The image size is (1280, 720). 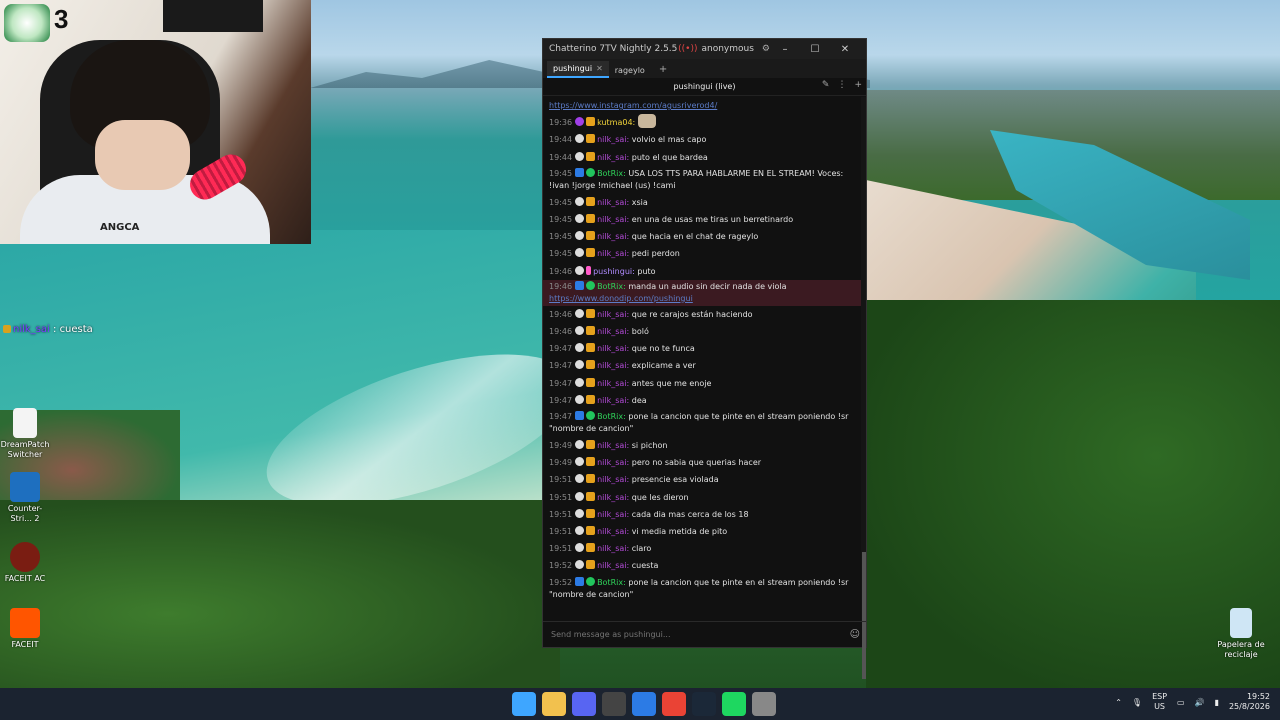 I want to click on chat-message: 19:45 nilk_sai: pedi perdon, so click(x=702, y=253).